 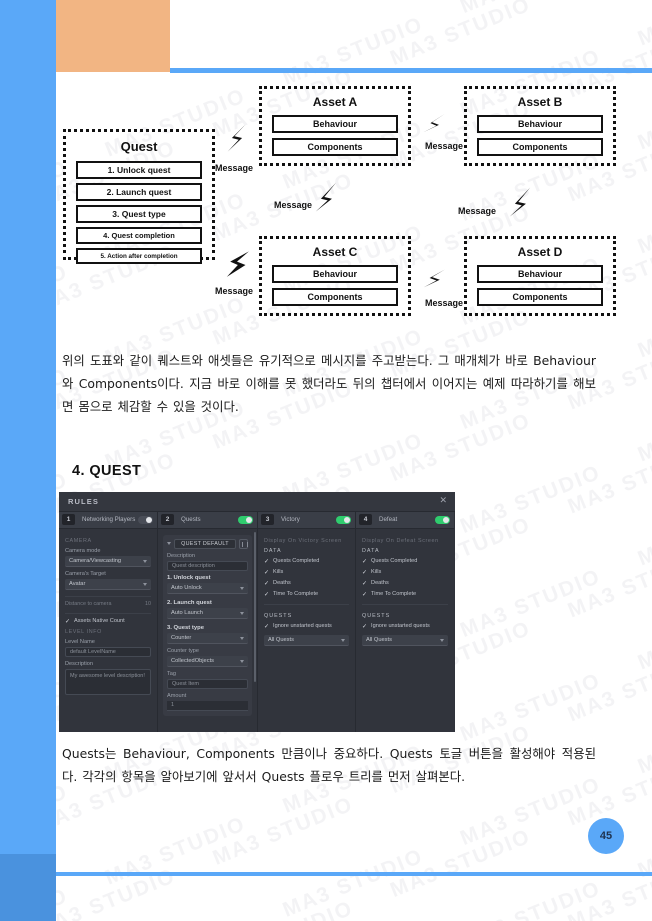 What do you see at coordinates (303, 540) in the screenshot?
I see `subtitle-victory: Display On Victory Screen` at bounding box center [303, 540].